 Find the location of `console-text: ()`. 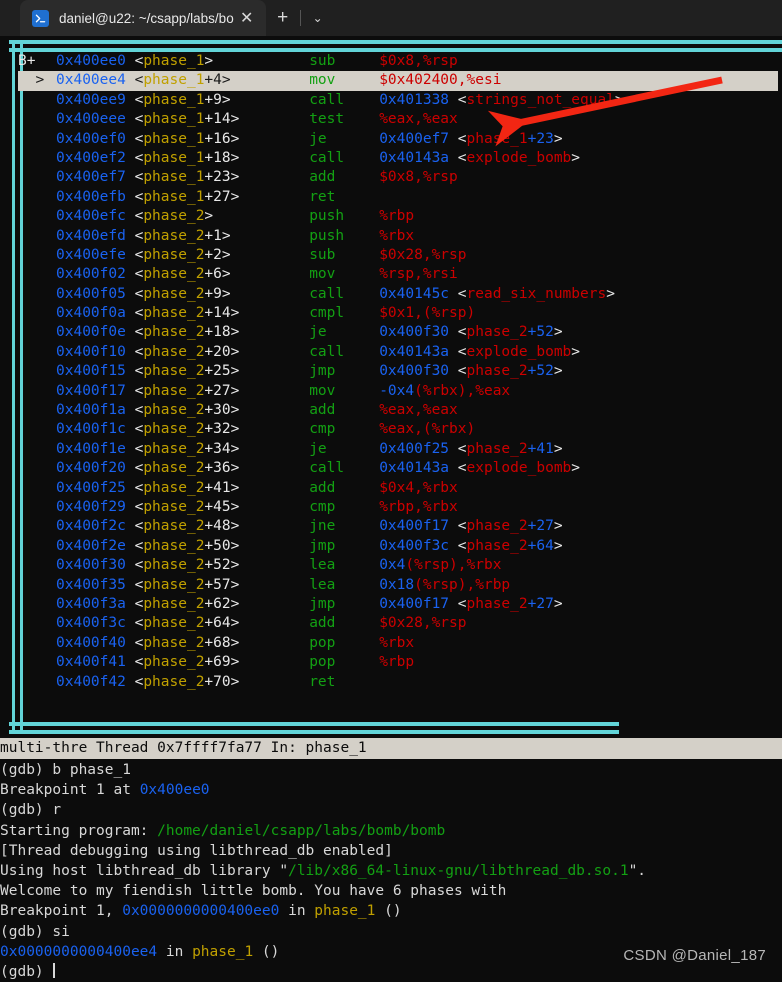

console-text: () is located at coordinates (388, 911).